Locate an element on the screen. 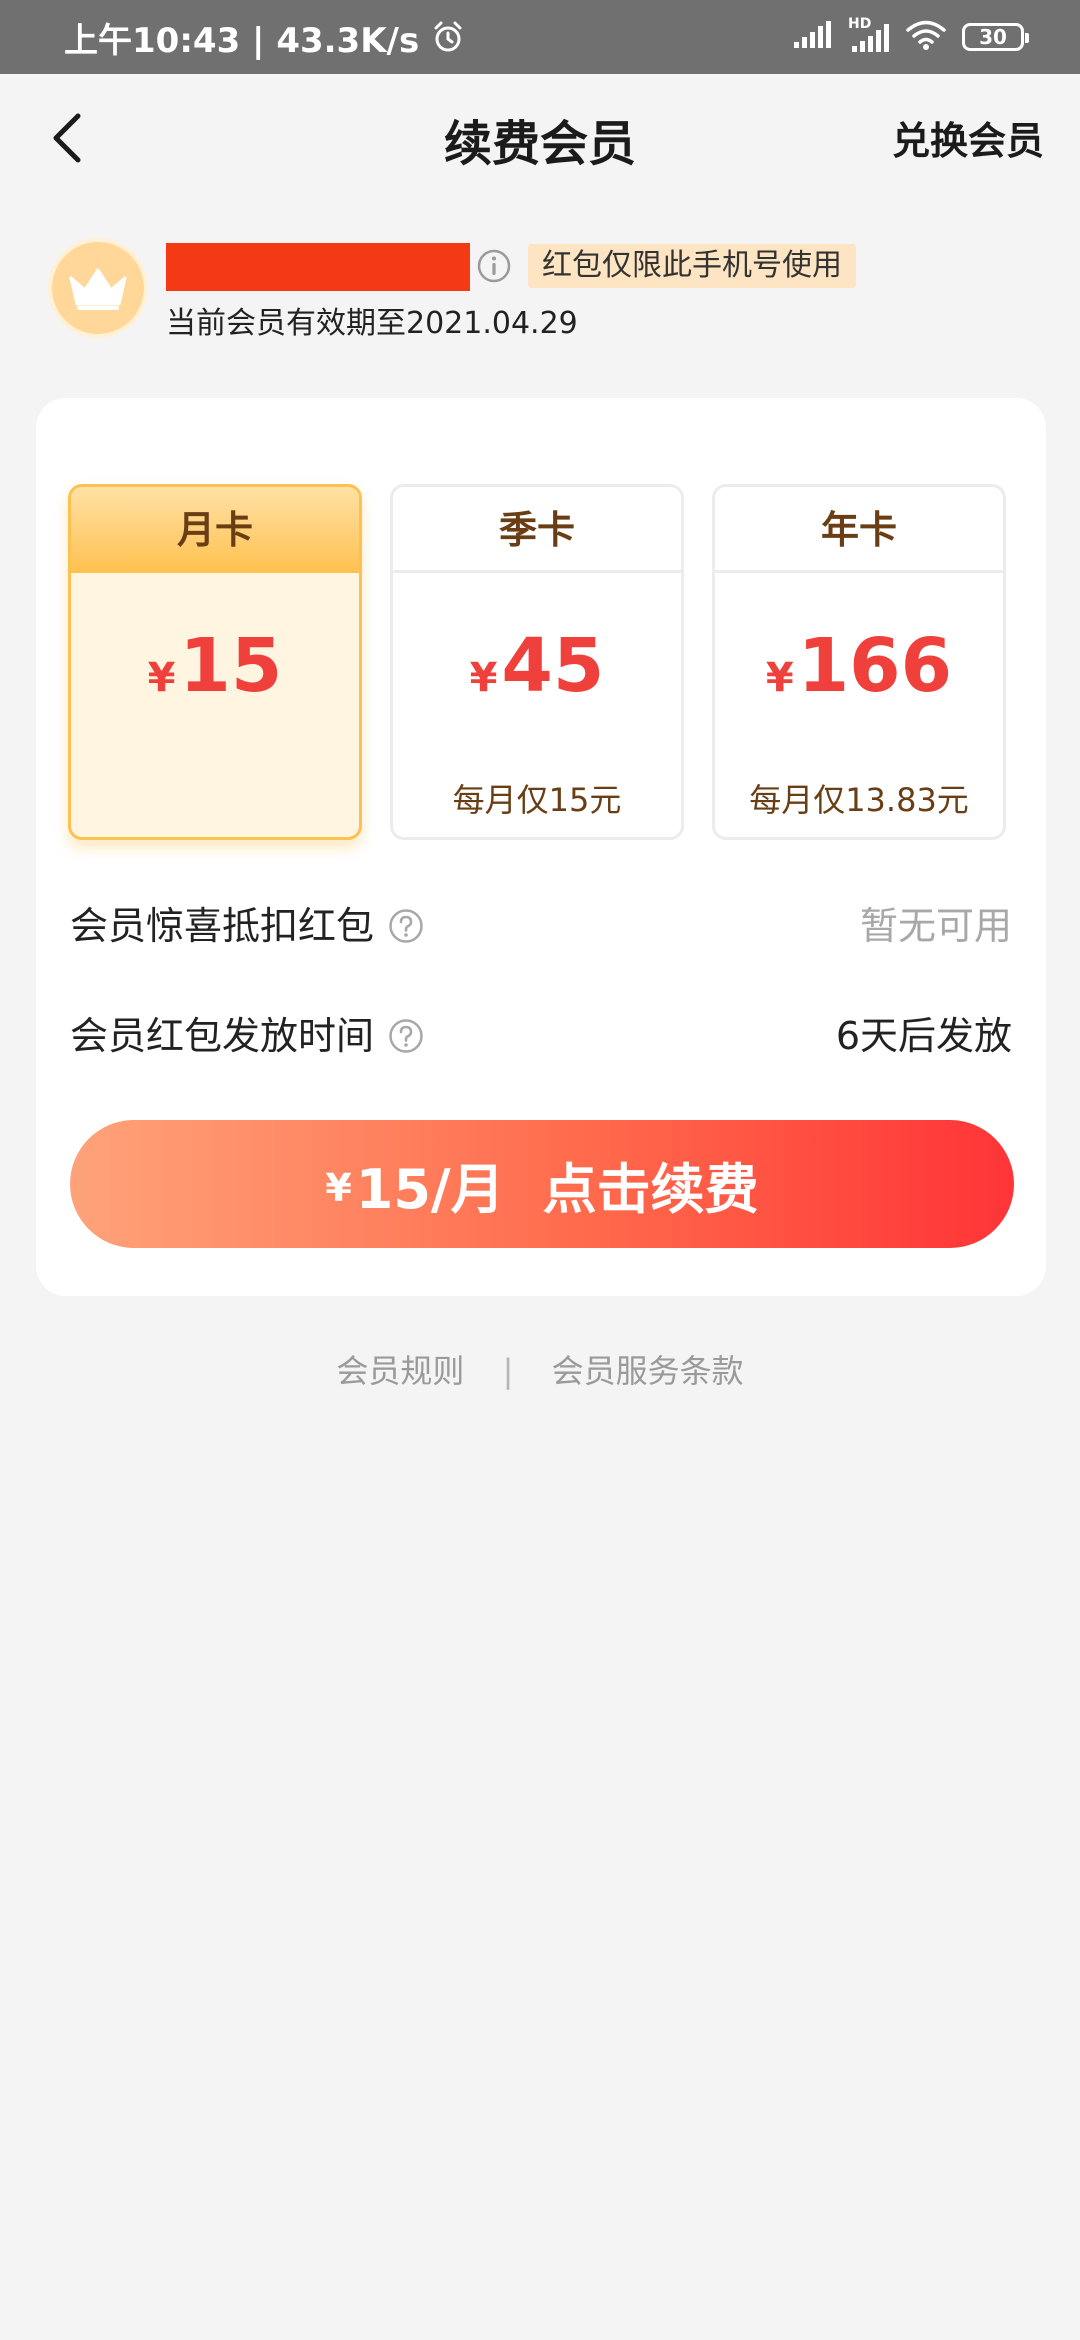 The image size is (1080, 2340). renew-button: ¥15/月 点击续费 is located at coordinates (542, 1184).